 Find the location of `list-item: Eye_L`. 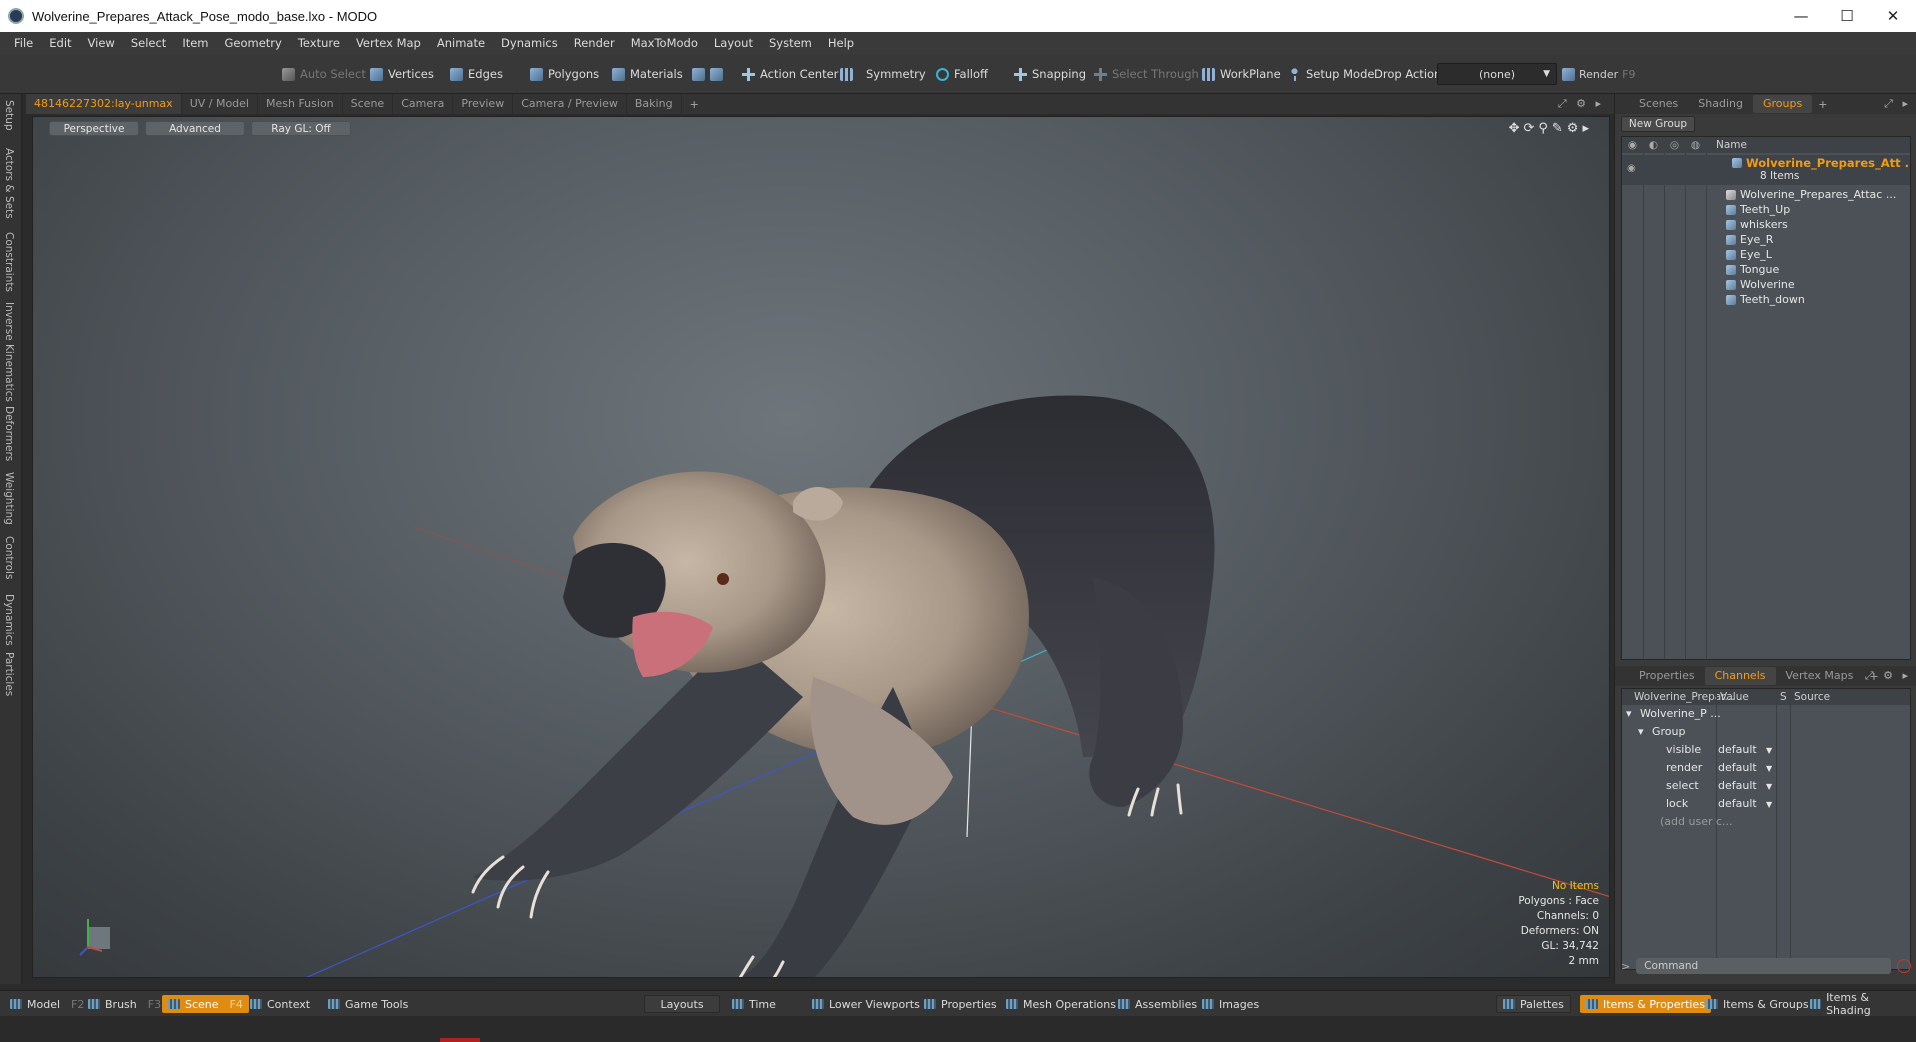

list-item: Eye_L is located at coordinates (1749, 254).